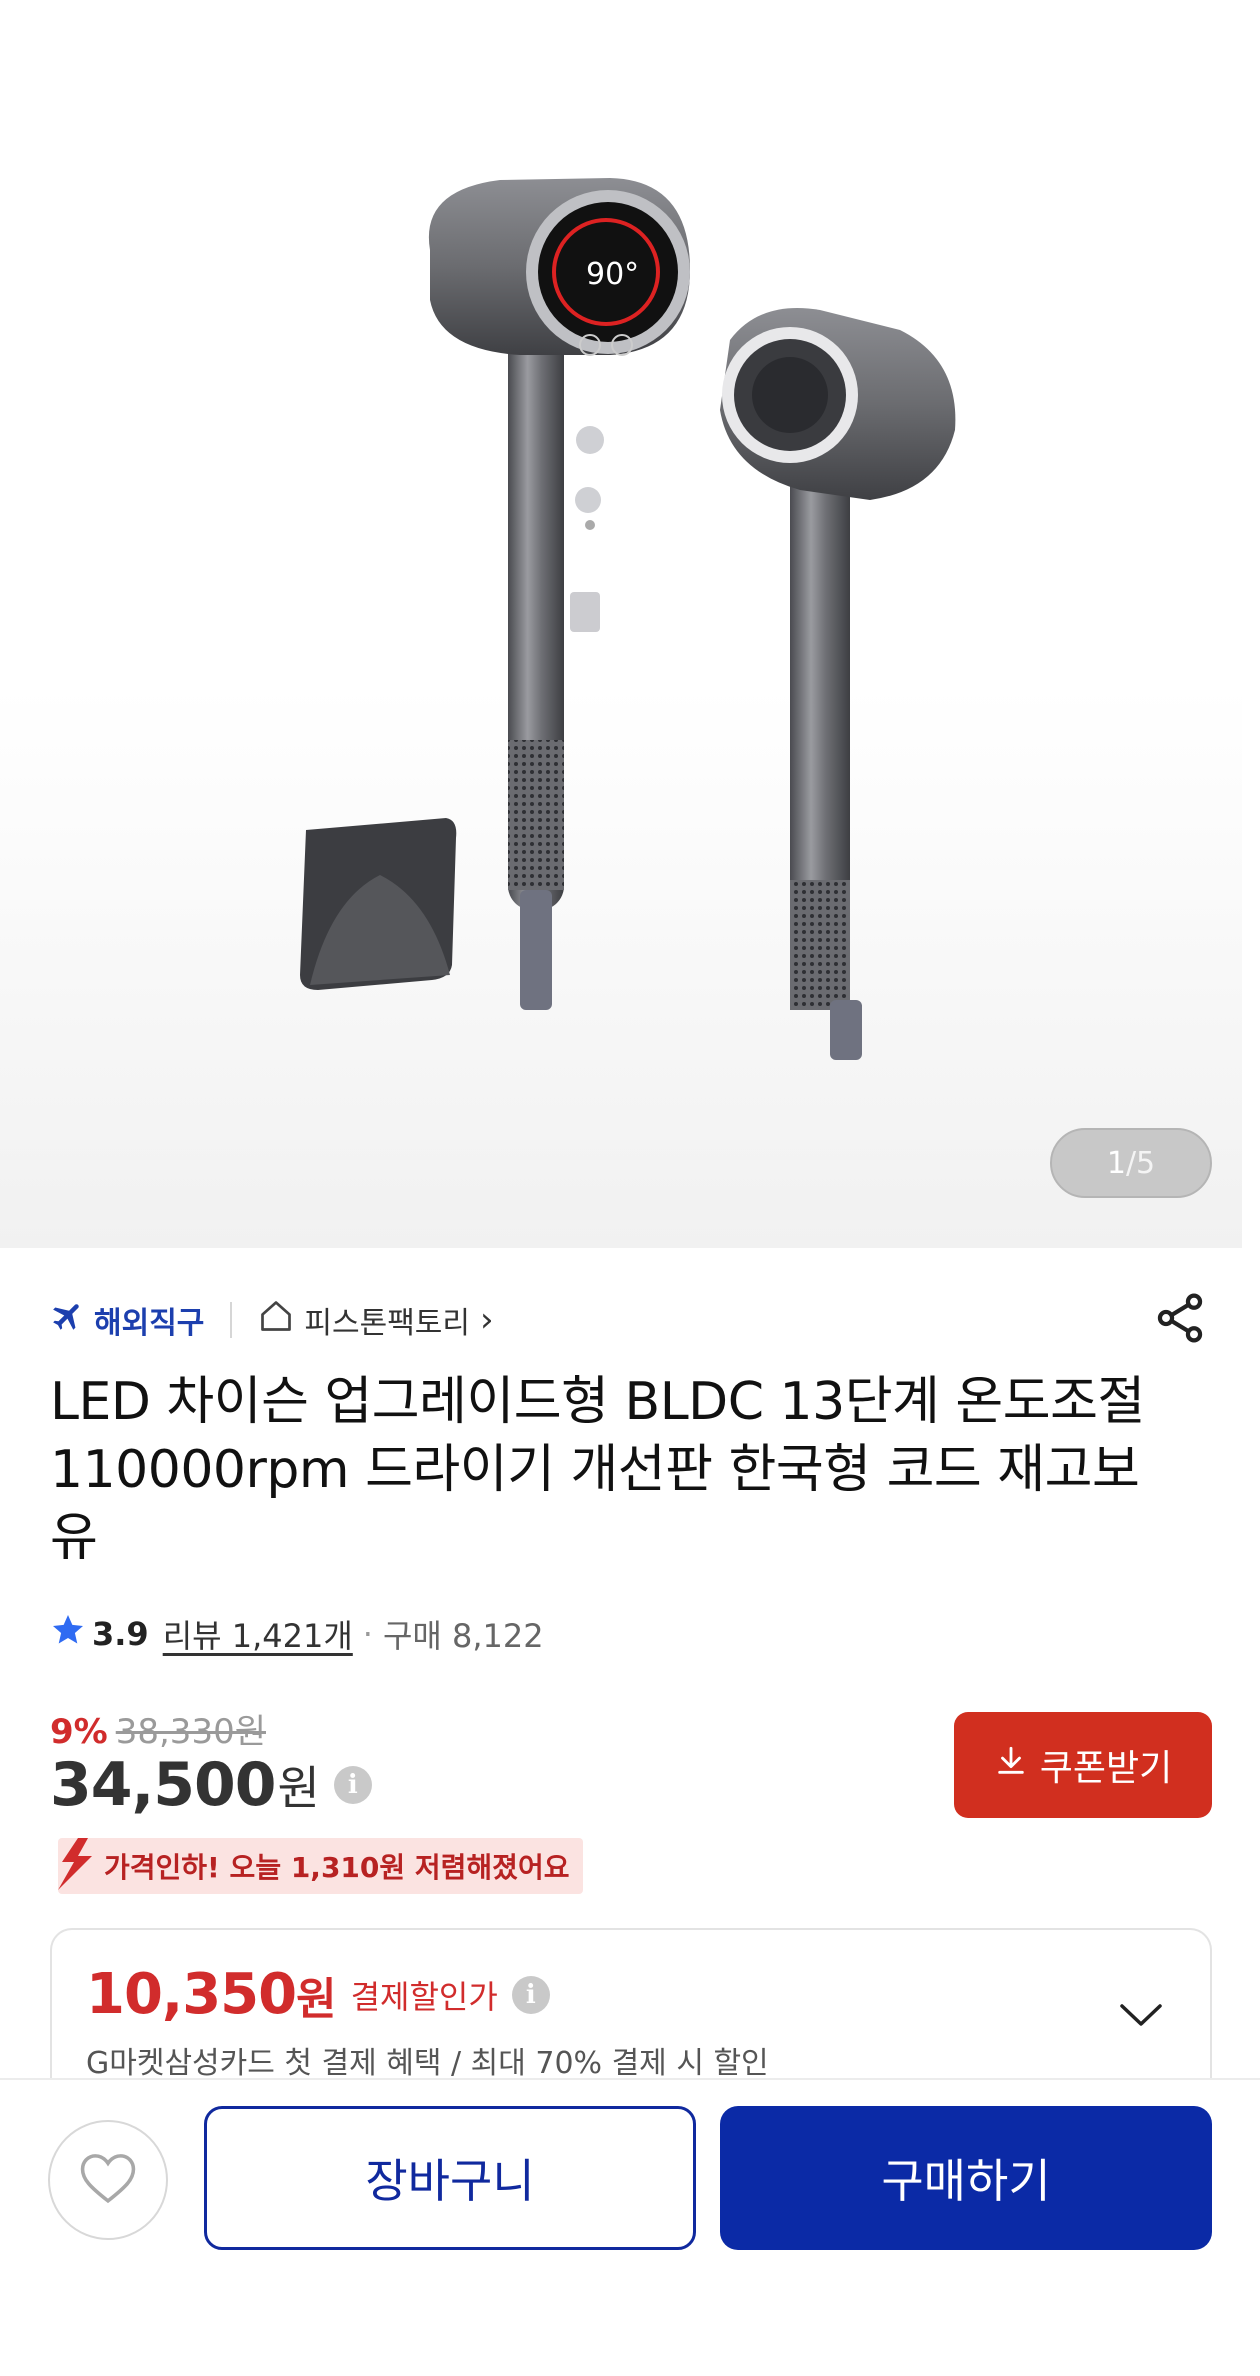  I want to click on store-link: 피스톤팩토리 ›, so click(376, 1320).